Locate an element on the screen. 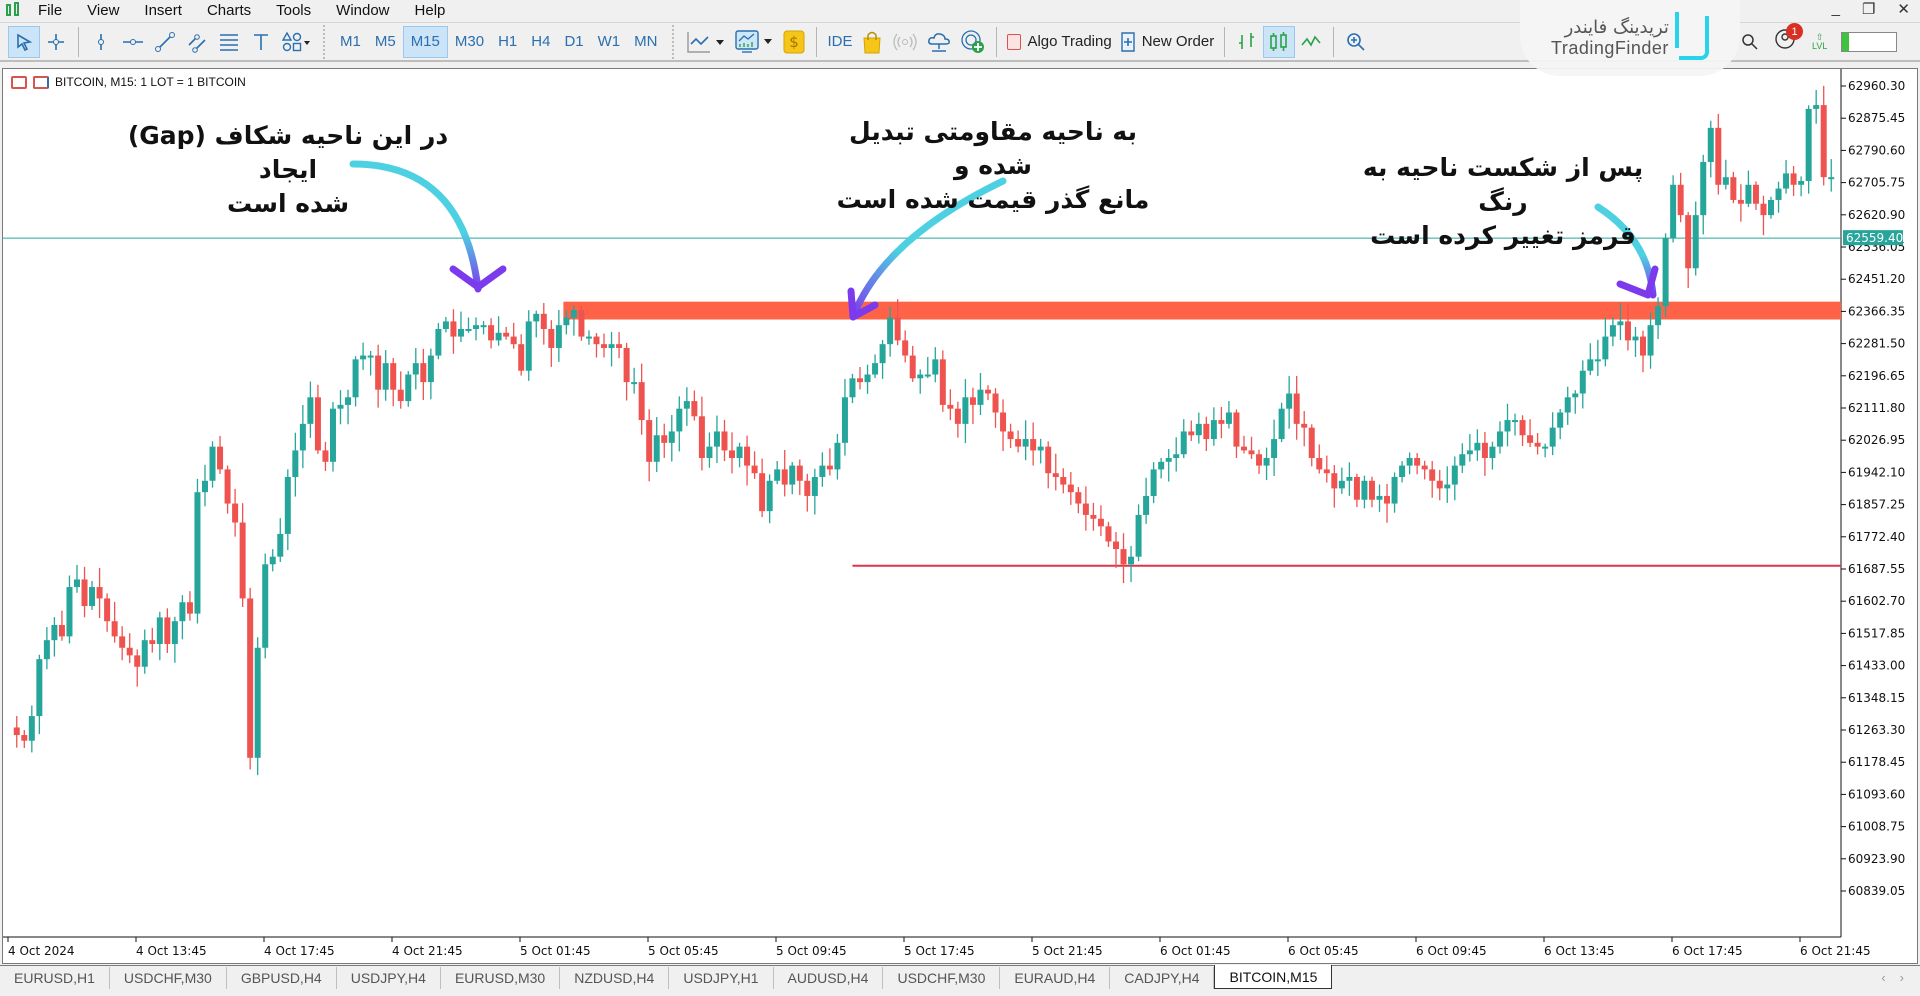  text-icon is located at coordinates (261, 41).